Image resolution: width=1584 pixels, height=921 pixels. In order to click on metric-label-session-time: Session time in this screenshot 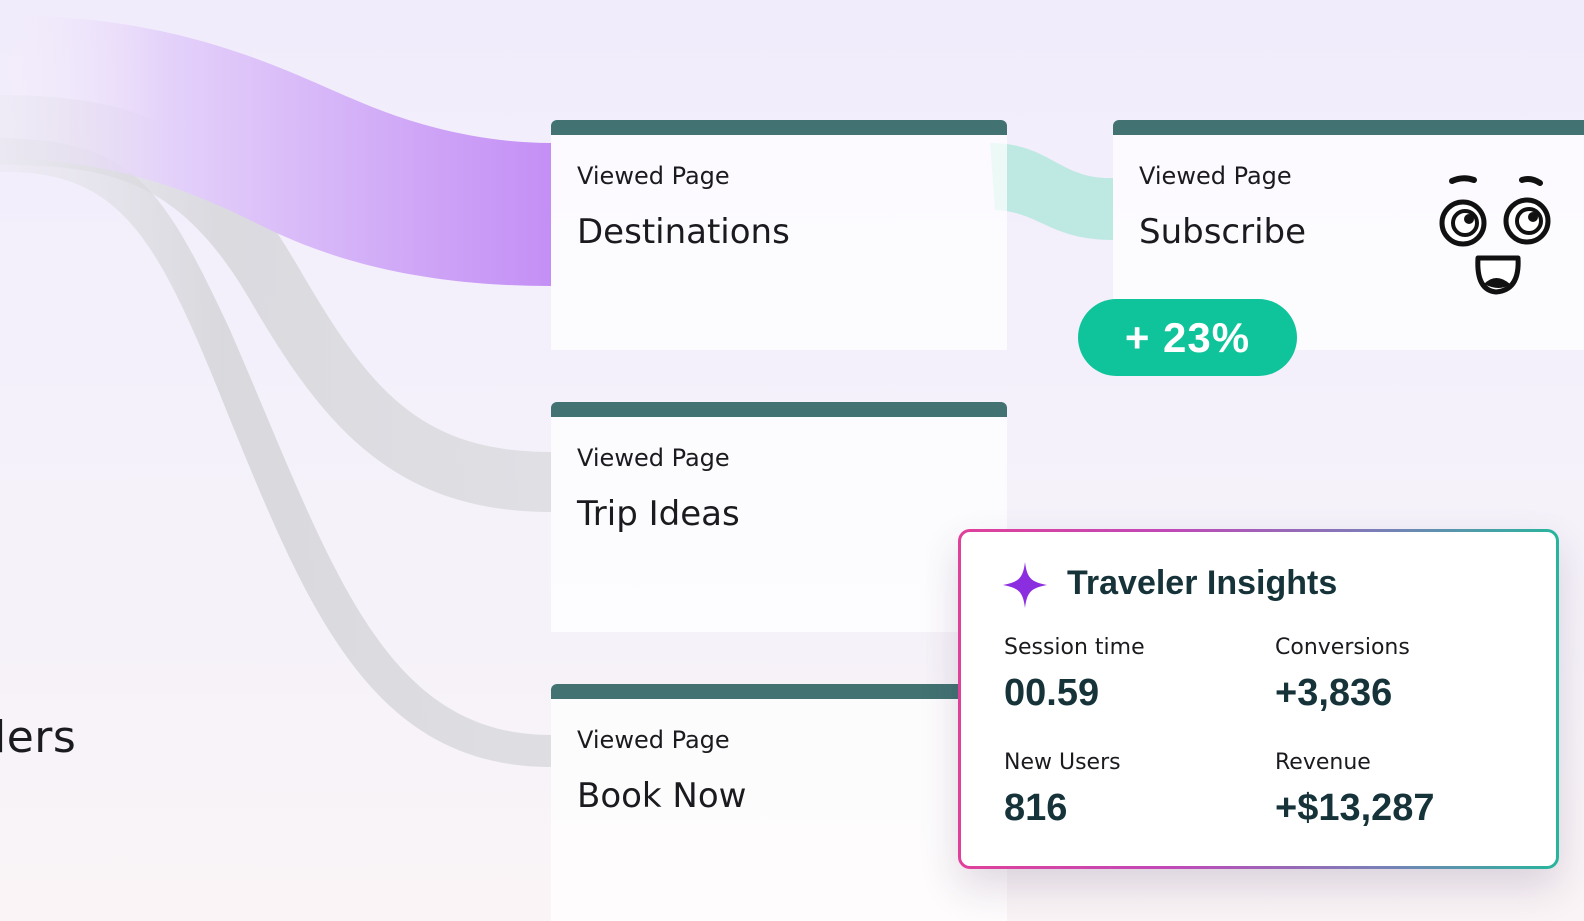, I will do `click(1074, 647)`.